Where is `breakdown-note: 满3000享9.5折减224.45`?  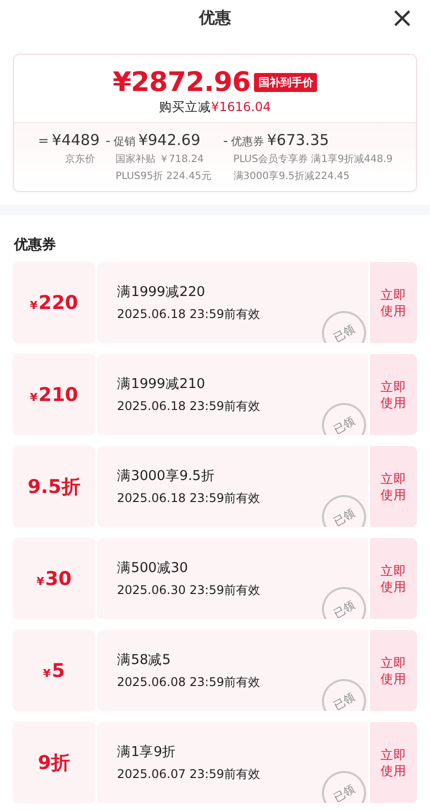
breakdown-note: 满3000享9.5折减224.45 is located at coordinates (292, 176).